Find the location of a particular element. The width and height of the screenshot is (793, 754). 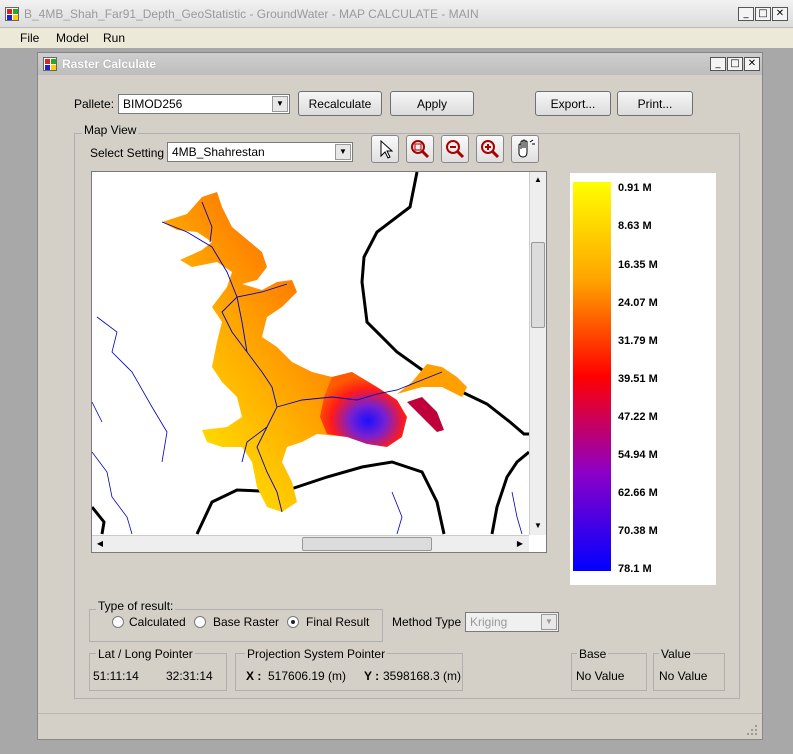

pallete-value: BIMOD256 is located at coordinates (153, 104).